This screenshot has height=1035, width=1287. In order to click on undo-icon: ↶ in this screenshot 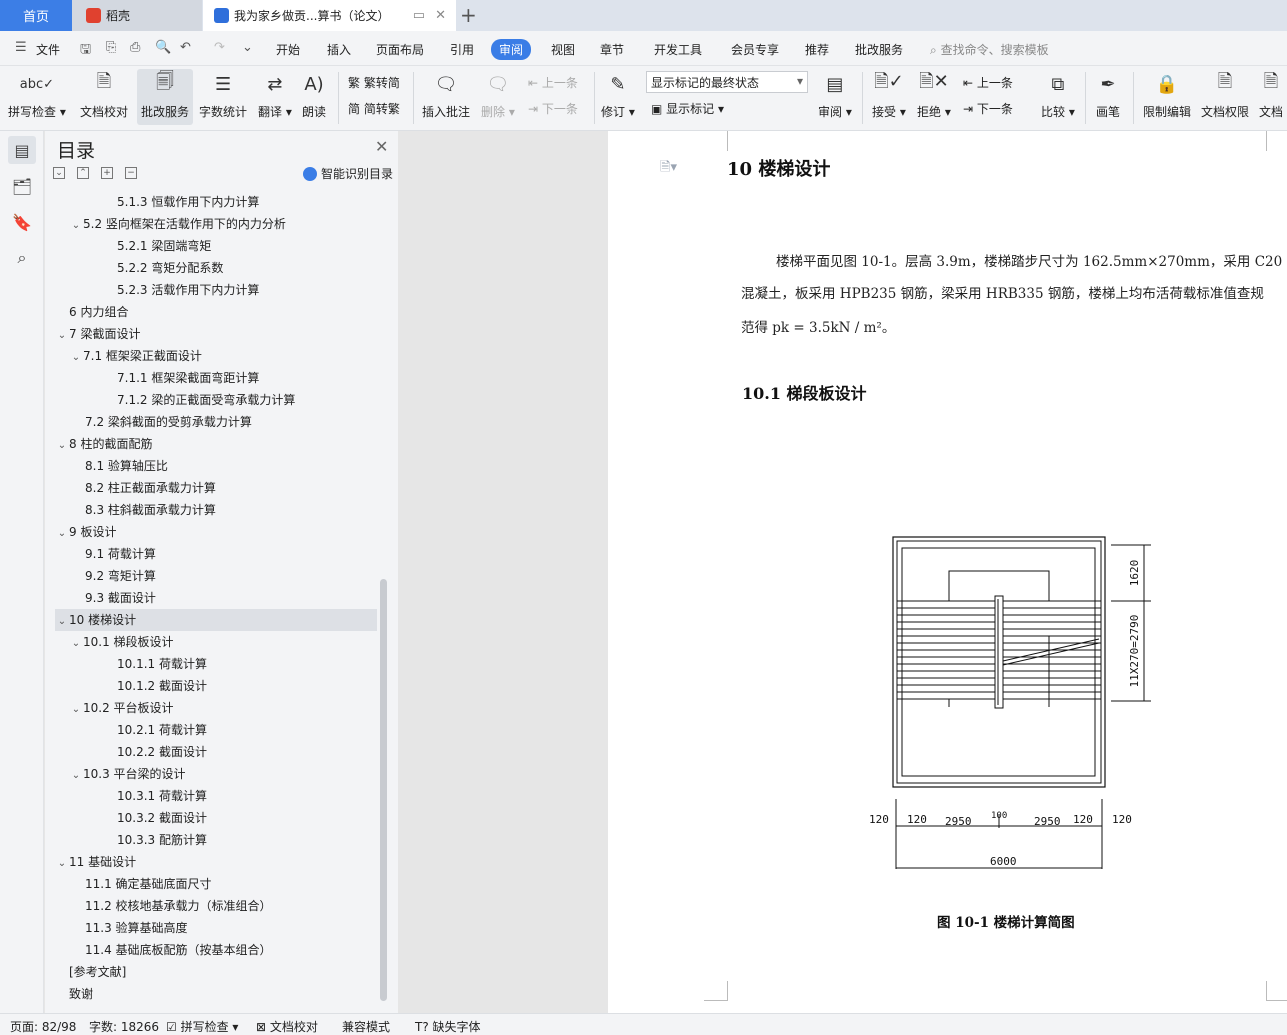, I will do `click(185, 47)`.